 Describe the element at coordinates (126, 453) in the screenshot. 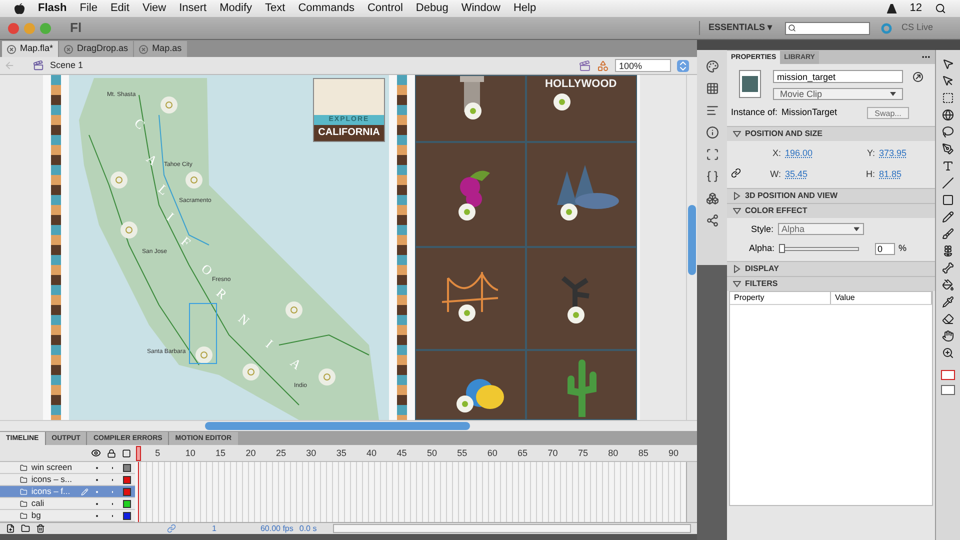

I see `outline-icon` at that location.